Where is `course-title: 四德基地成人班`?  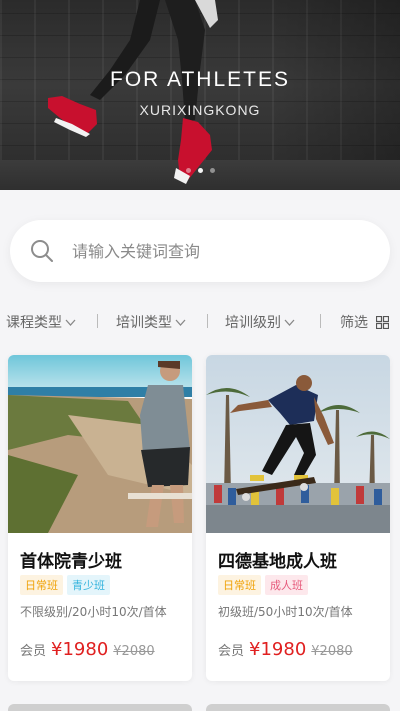 course-title: 四德基地成人班 is located at coordinates (277, 562).